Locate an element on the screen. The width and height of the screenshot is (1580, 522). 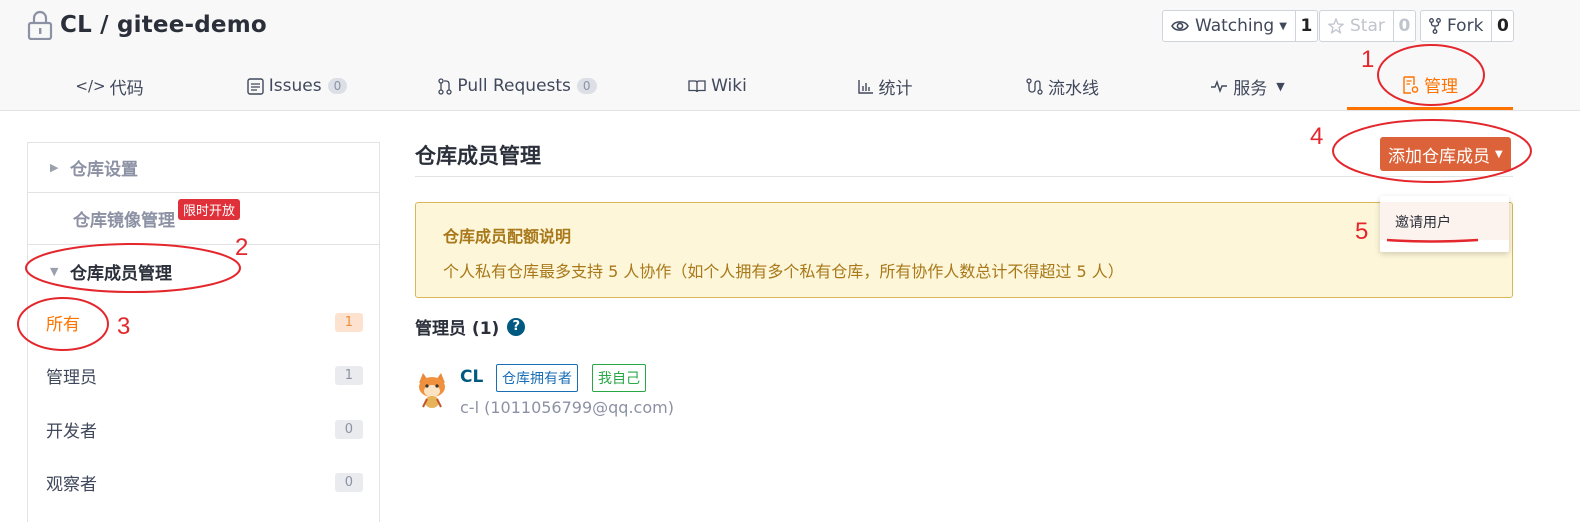
code-icon: </> is located at coordinates (90, 86).